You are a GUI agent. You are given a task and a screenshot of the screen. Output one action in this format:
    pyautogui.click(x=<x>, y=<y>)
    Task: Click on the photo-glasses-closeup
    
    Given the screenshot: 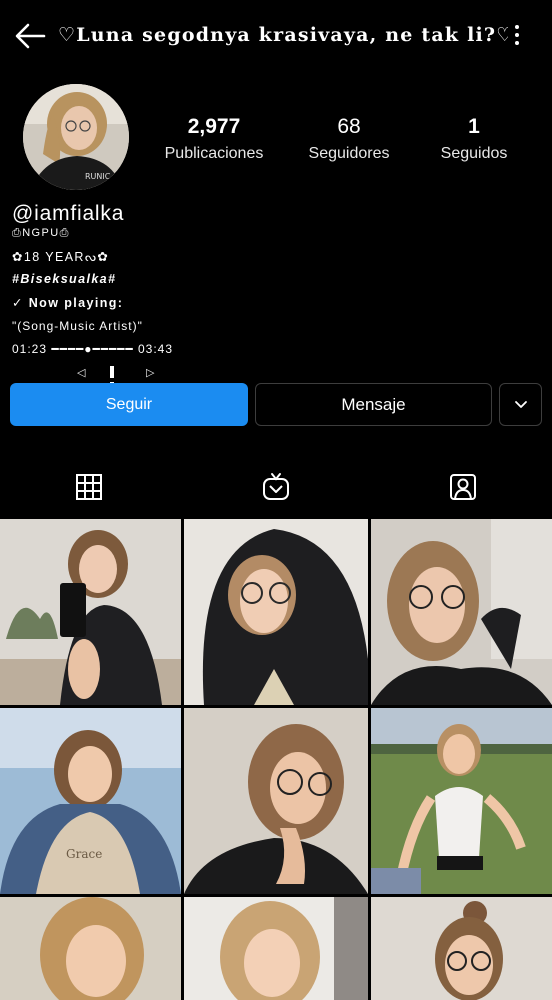 What is the action you would take?
    pyautogui.click(x=276, y=801)
    